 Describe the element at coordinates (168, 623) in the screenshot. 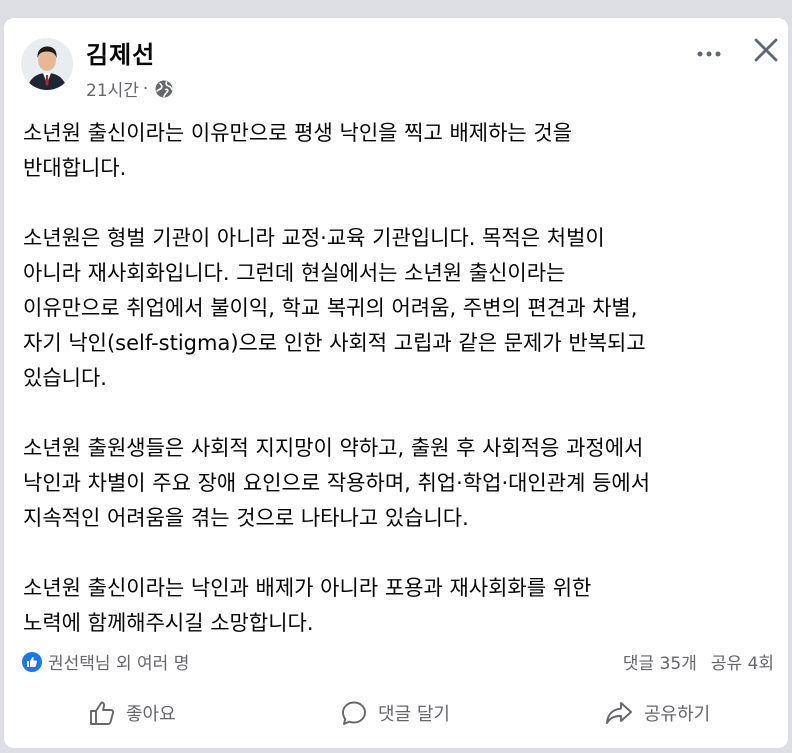

I see `post-line: 노력에 함께해주시길 소망합니다.` at that location.